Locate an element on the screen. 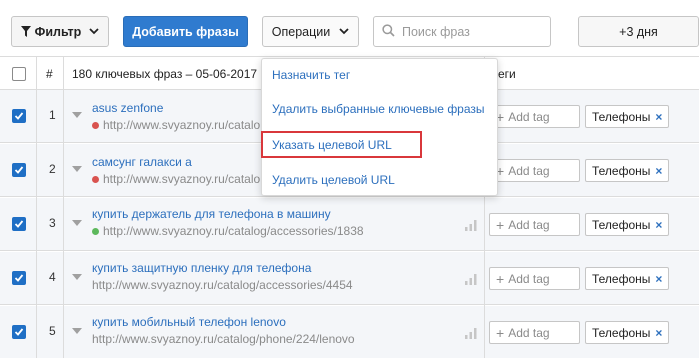  menu-item-assign-tag: Назначить тег is located at coordinates (311, 75).